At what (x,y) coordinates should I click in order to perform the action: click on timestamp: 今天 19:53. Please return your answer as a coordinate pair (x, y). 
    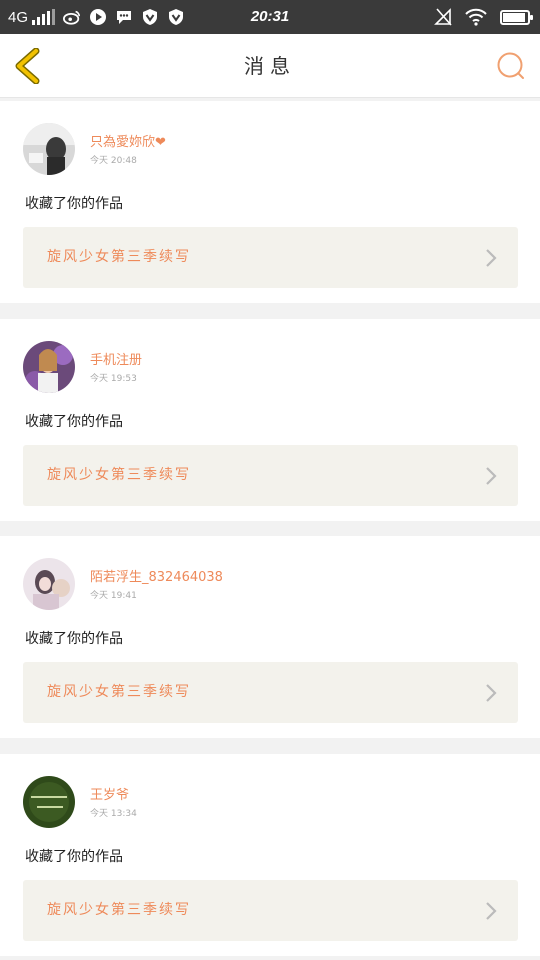
    Looking at the image, I should click on (113, 379).